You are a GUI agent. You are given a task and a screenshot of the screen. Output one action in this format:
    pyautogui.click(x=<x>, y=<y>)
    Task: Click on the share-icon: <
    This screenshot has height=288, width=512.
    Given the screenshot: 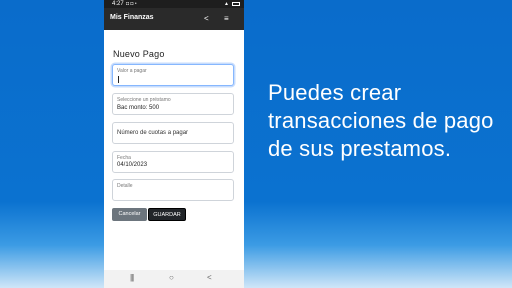 What is the action you would take?
    pyautogui.click(x=206, y=18)
    